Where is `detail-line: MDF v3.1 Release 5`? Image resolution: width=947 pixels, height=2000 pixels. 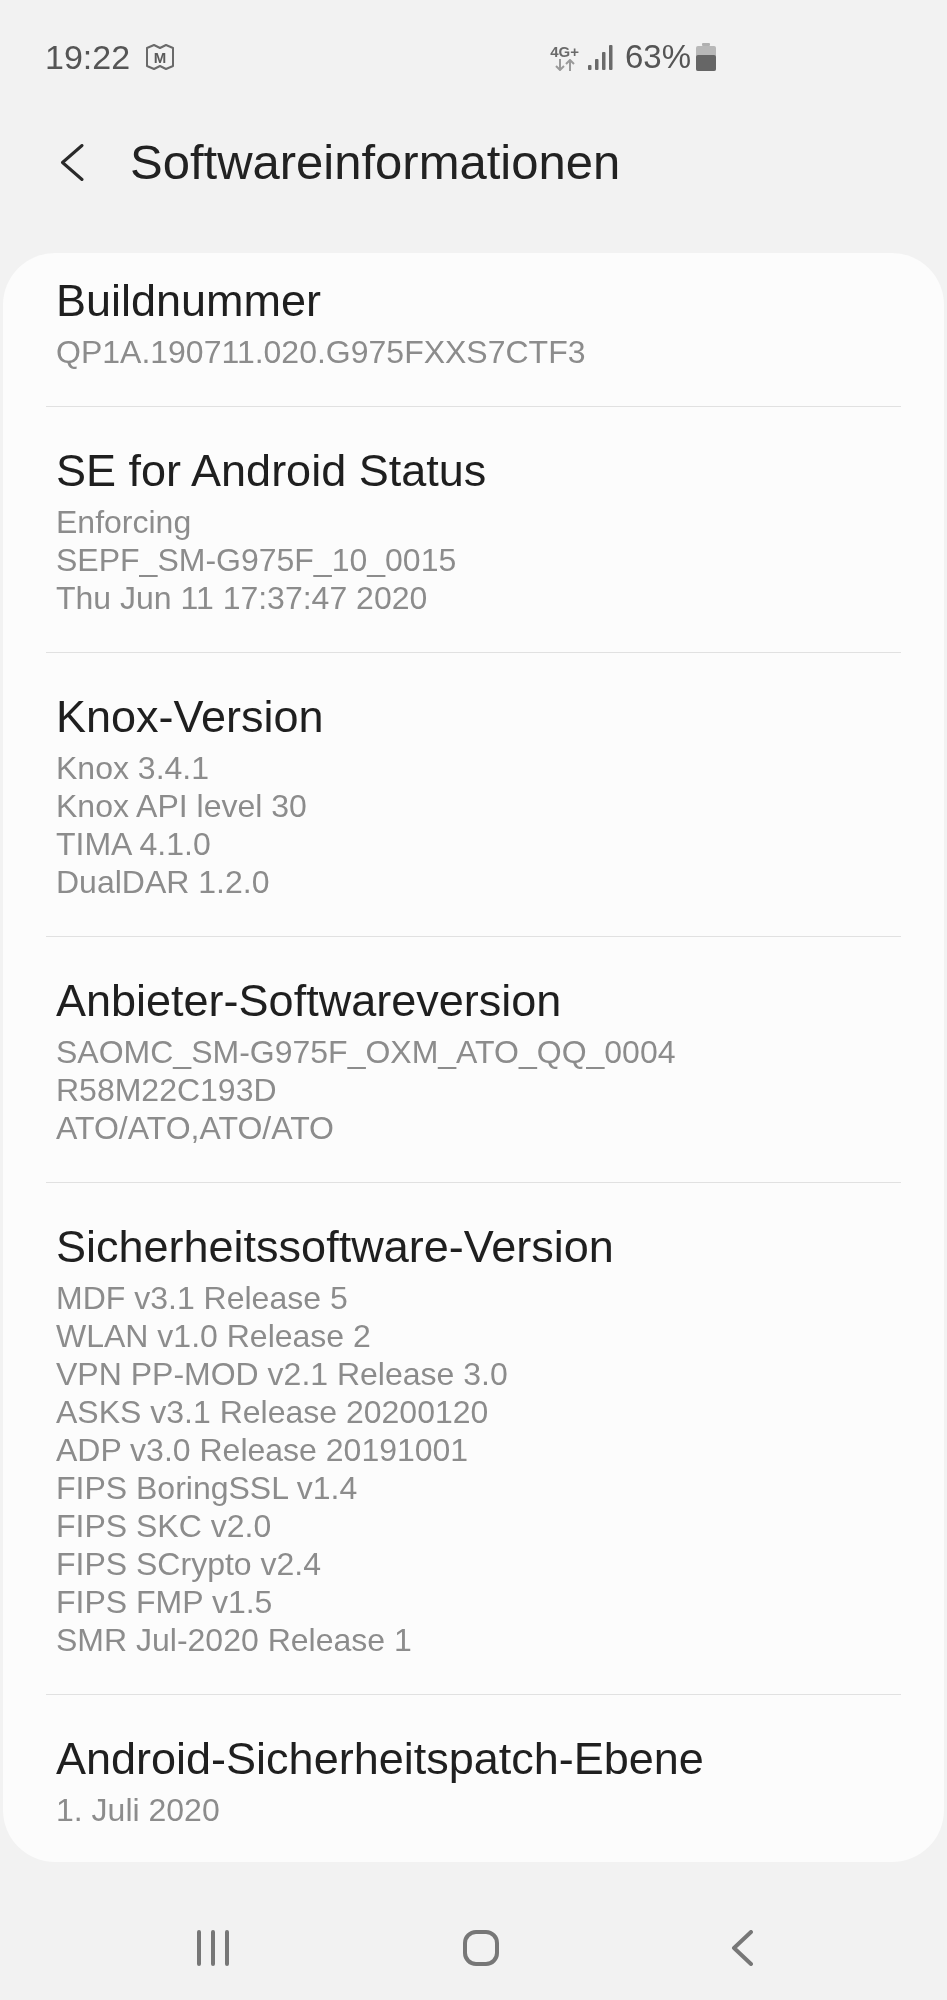
detail-line: MDF v3.1 Release 5 is located at coordinates (202, 1298).